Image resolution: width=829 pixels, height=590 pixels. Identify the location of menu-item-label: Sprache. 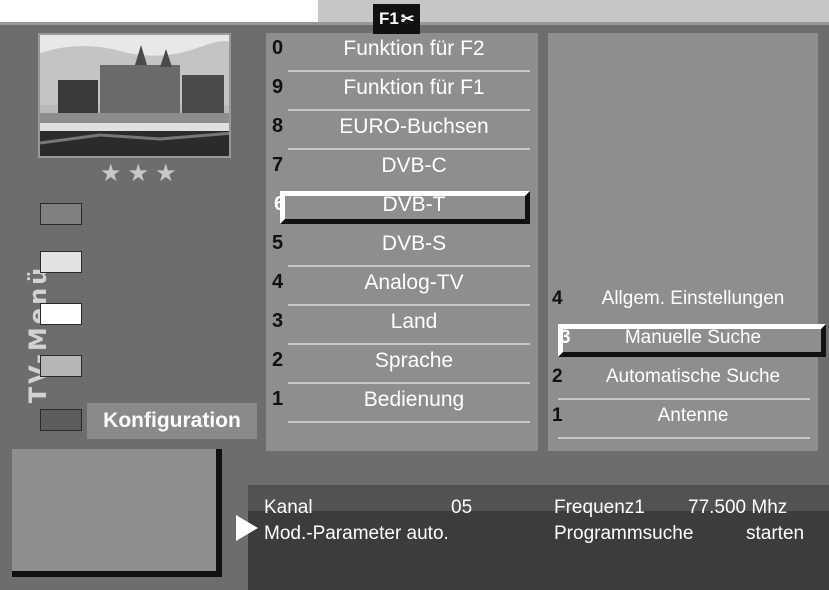
(414, 360).